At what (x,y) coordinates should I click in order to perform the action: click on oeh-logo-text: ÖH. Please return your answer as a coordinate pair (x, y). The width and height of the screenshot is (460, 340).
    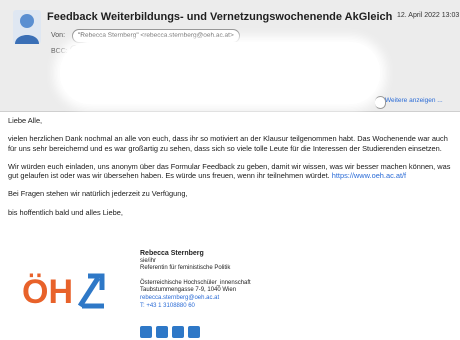
    Looking at the image, I should click on (47, 291).